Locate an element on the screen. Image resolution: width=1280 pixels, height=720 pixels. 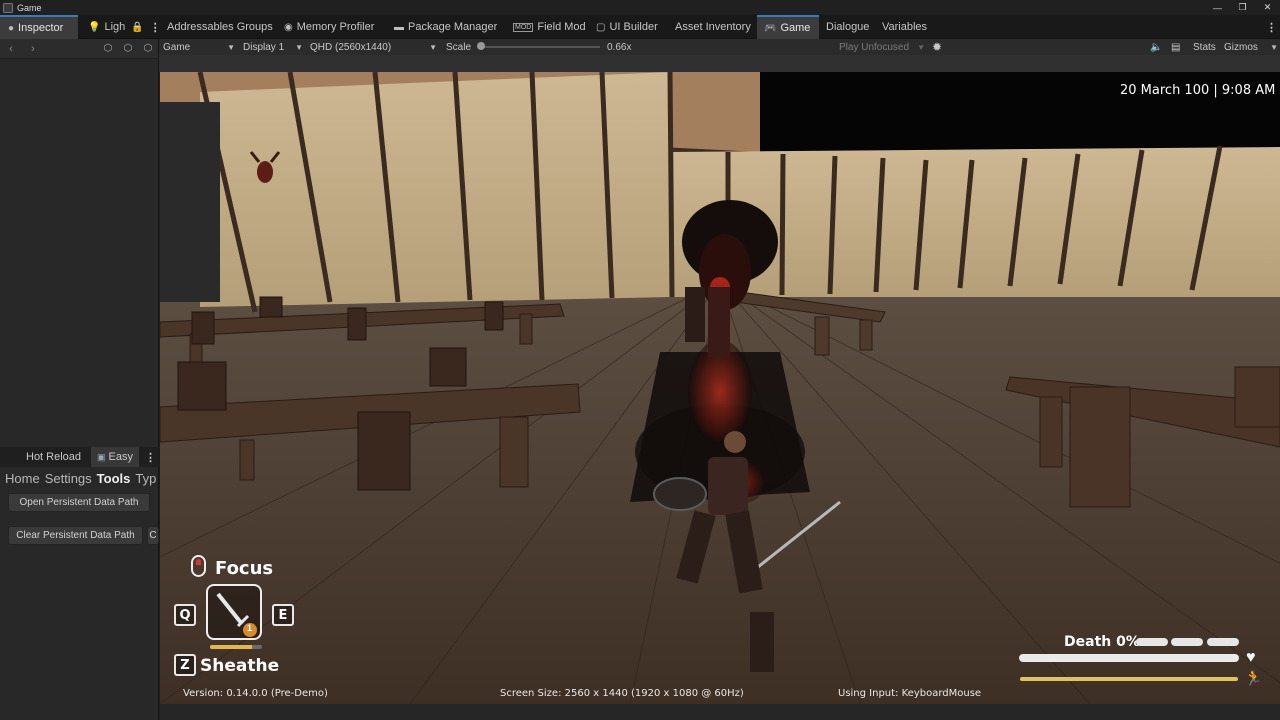
window-title-bar: Game — ❐ ✕ is located at coordinates (640, 7).